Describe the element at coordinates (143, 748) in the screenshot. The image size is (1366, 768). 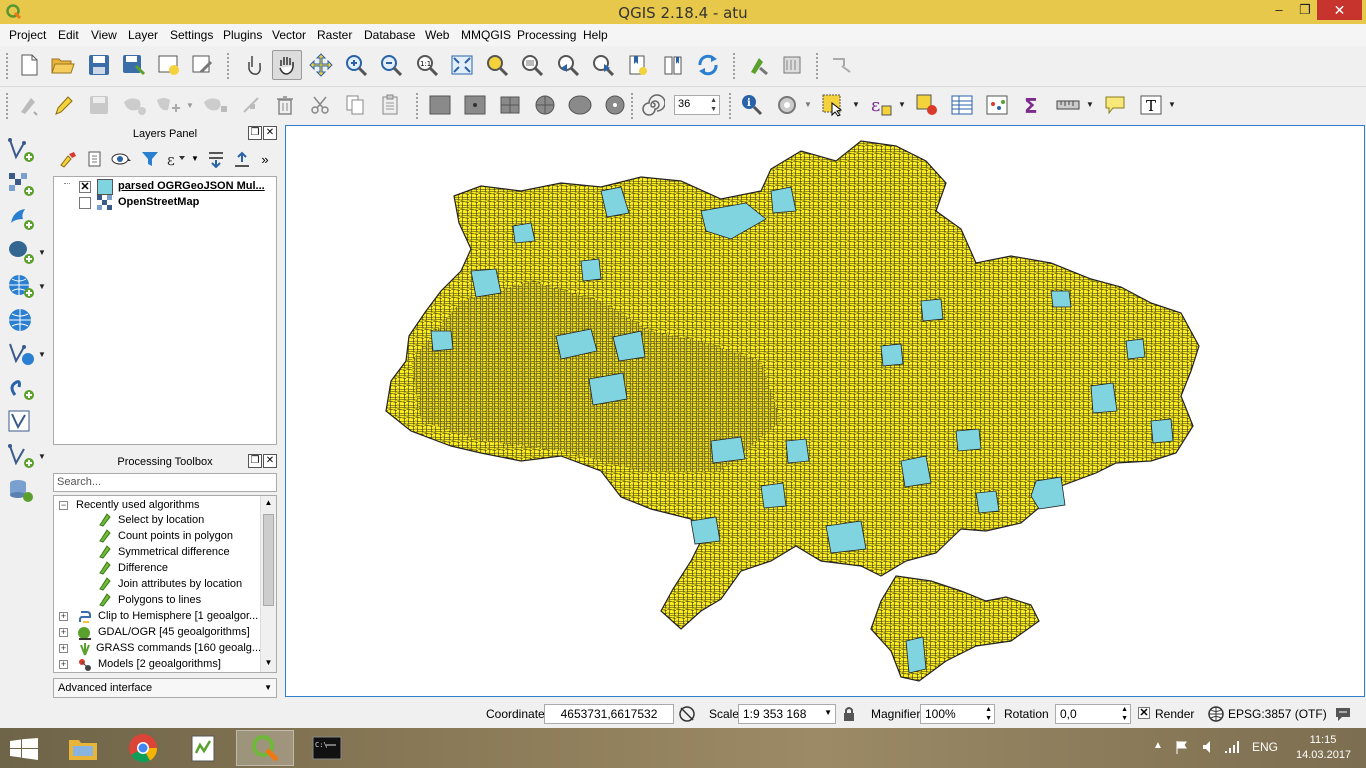
I see `chrome-icon` at that location.